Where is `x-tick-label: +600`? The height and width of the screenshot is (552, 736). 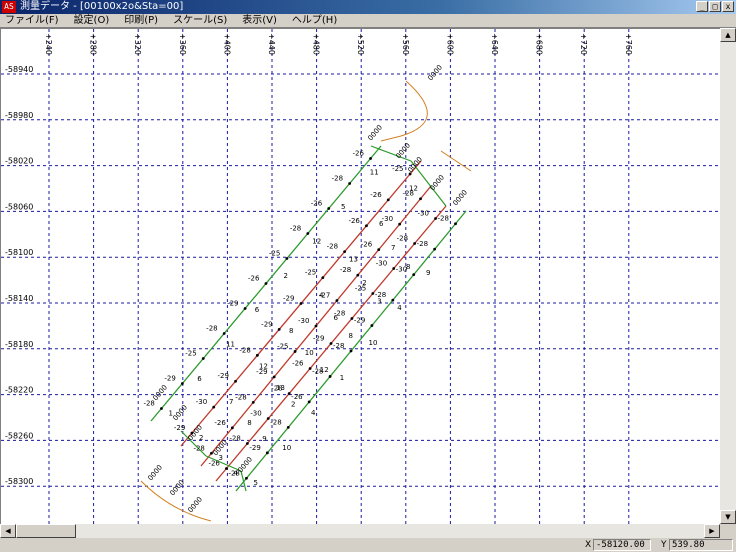 x-tick-label: +600 is located at coordinates (449, 44).